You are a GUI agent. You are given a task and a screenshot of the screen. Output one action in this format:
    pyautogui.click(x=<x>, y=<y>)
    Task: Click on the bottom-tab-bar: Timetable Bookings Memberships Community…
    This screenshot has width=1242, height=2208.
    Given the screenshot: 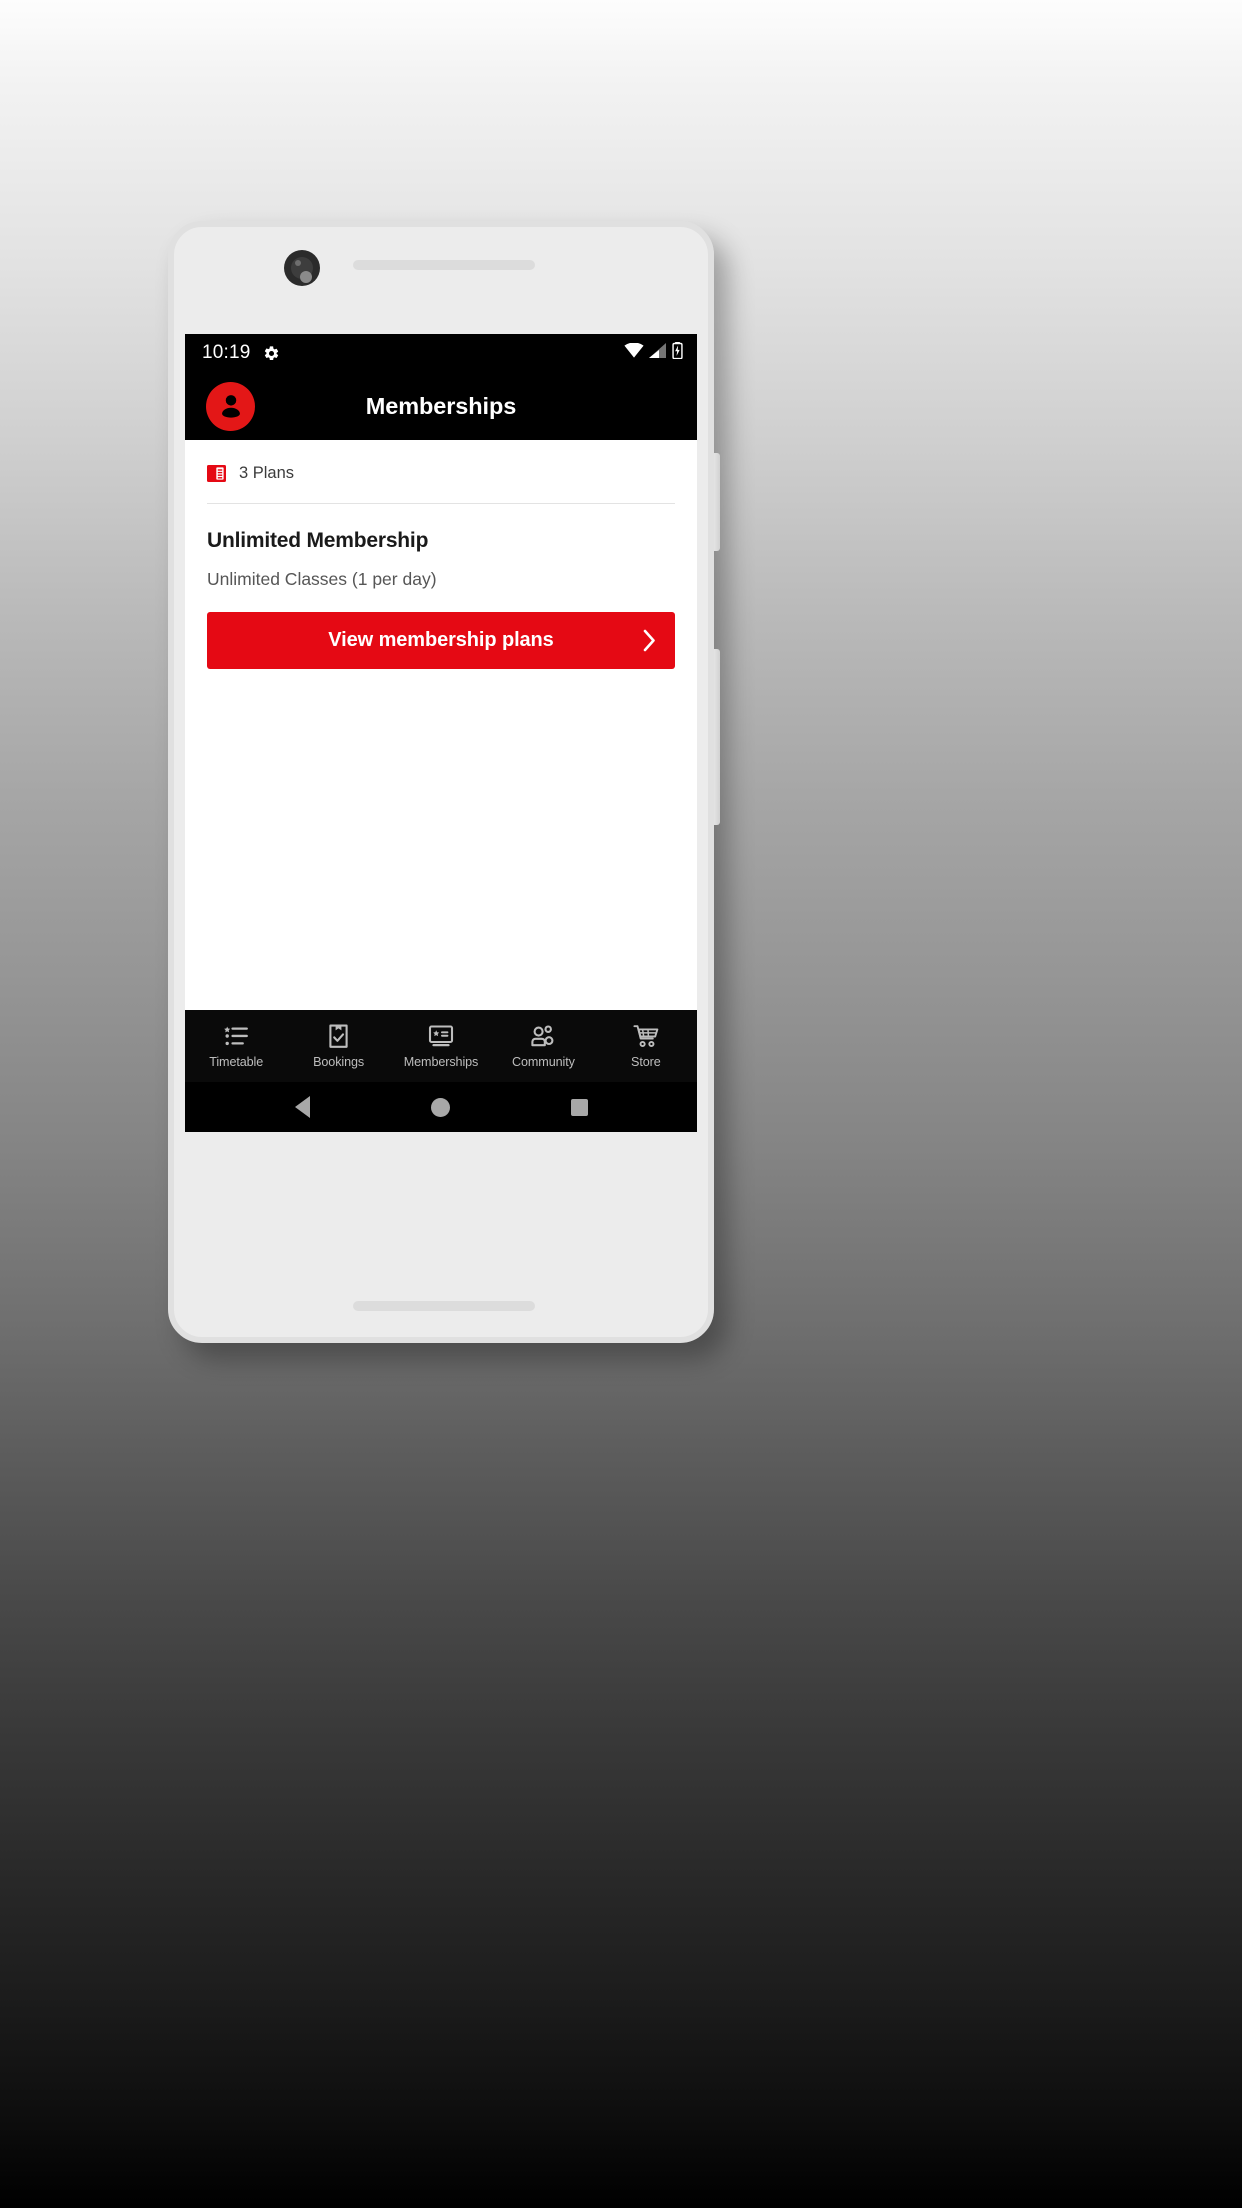 What is the action you would take?
    pyautogui.click(x=441, y=1046)
    